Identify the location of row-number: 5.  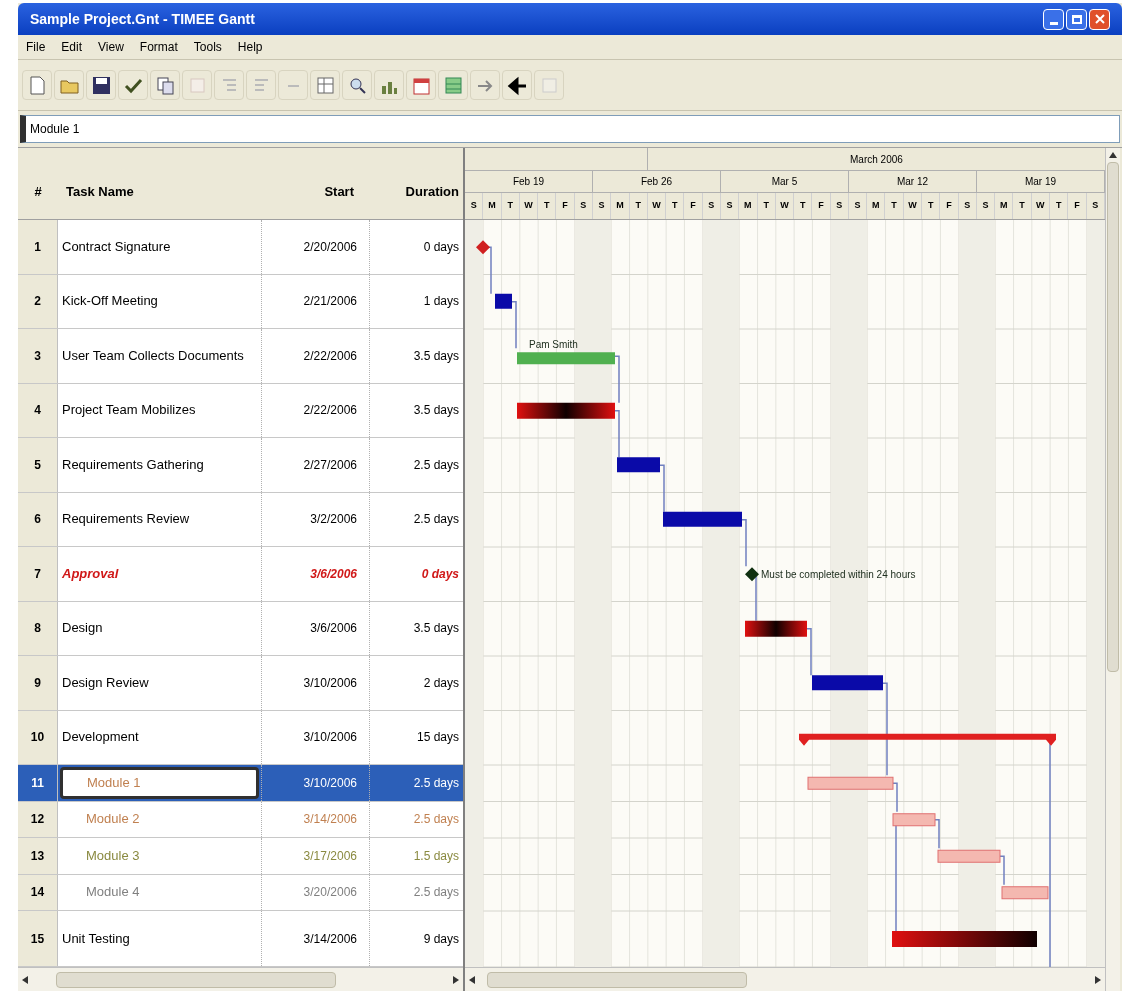
(38, 465).